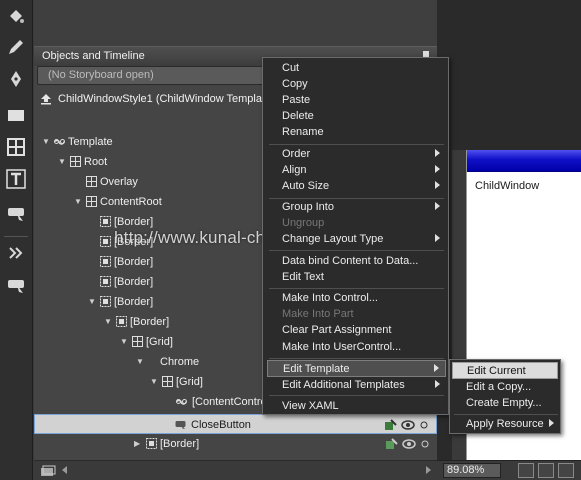 This screenshot has width=581, height=480. I want to click on show-grid-icon, so click(546, 470).